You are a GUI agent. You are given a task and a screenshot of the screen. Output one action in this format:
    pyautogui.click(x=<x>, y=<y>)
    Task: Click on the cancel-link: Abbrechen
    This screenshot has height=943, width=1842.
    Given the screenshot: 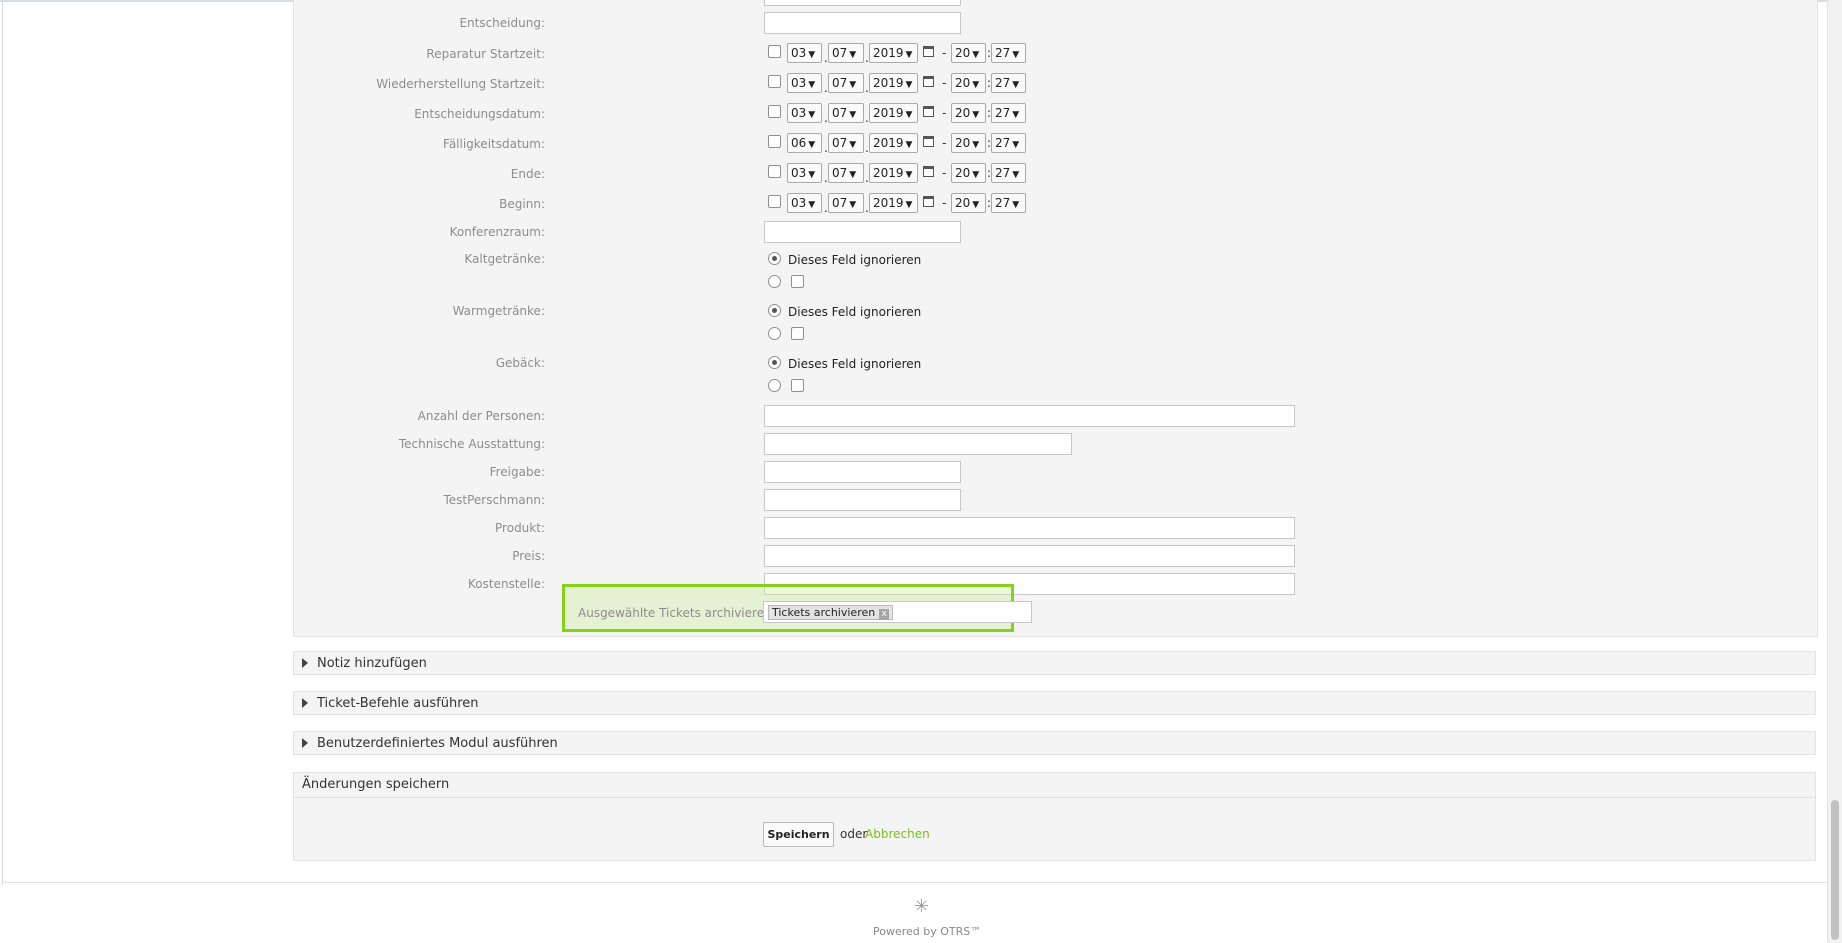 What is the action you would take?
    pyautogui.click(x=897, y=834)
    